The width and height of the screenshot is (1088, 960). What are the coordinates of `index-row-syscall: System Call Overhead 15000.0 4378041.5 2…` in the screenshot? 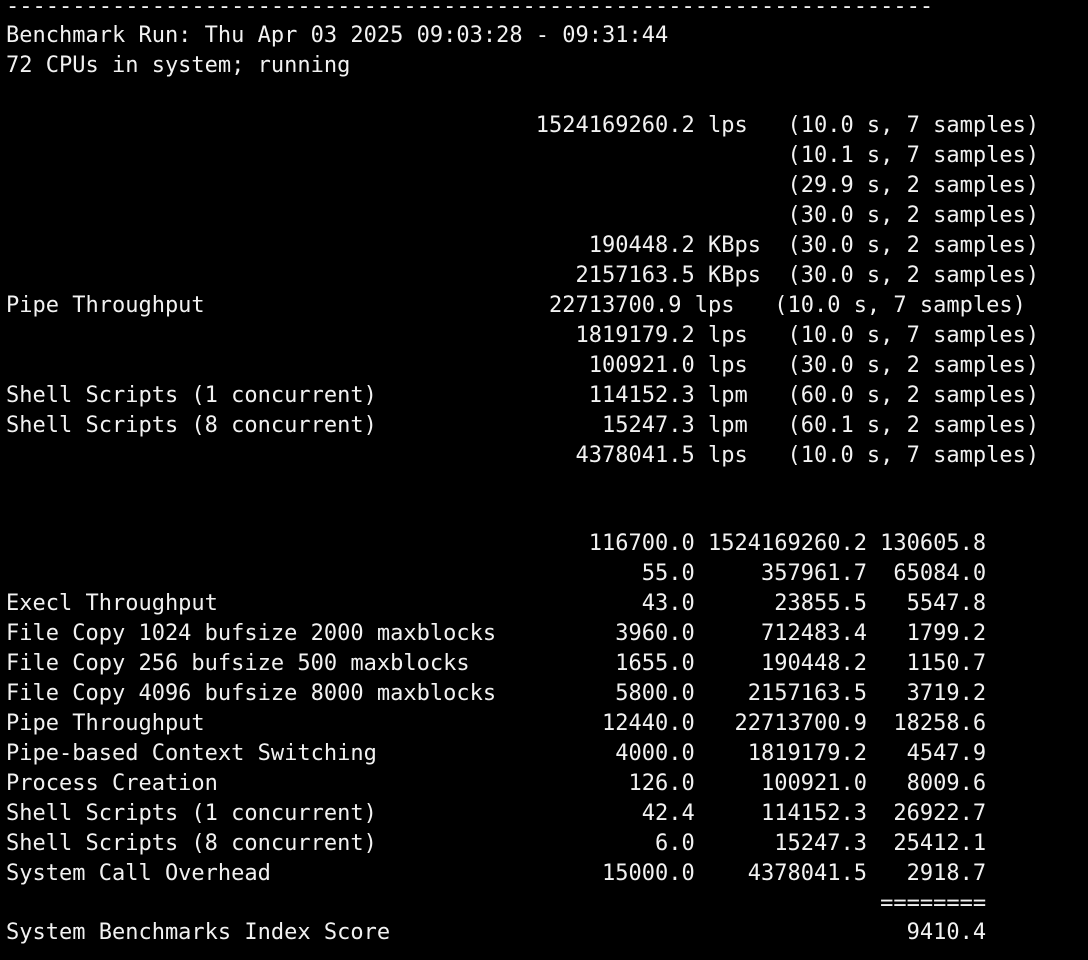 It's located at (496, 873).